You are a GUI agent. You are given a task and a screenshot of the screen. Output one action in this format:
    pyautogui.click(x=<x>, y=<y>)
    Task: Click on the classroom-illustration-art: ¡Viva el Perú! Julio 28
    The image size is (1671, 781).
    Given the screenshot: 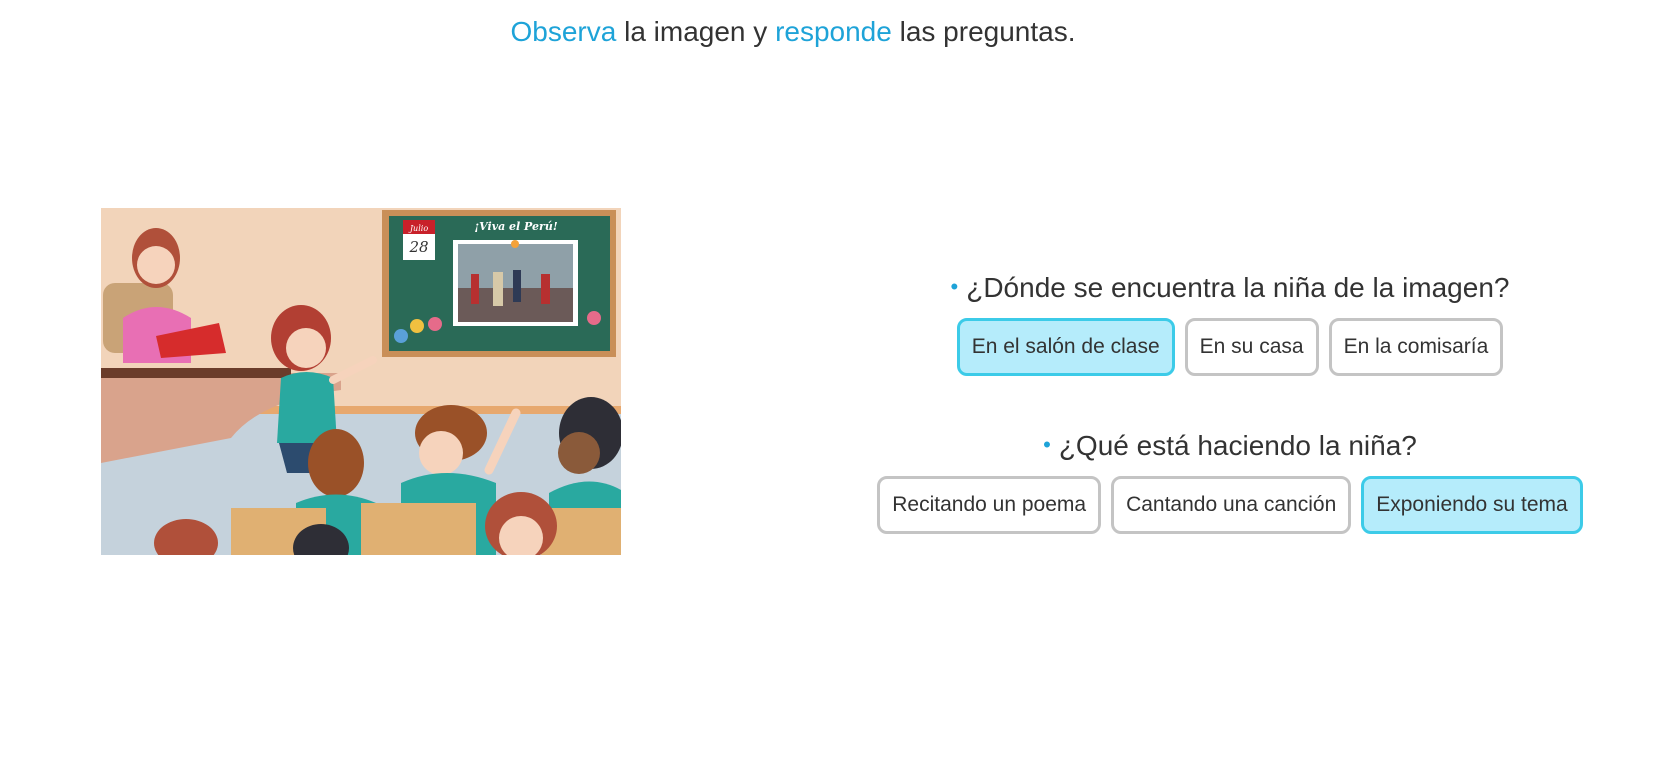 What is the action you would take?
    pyautogui.click(x=361, y=381)
    